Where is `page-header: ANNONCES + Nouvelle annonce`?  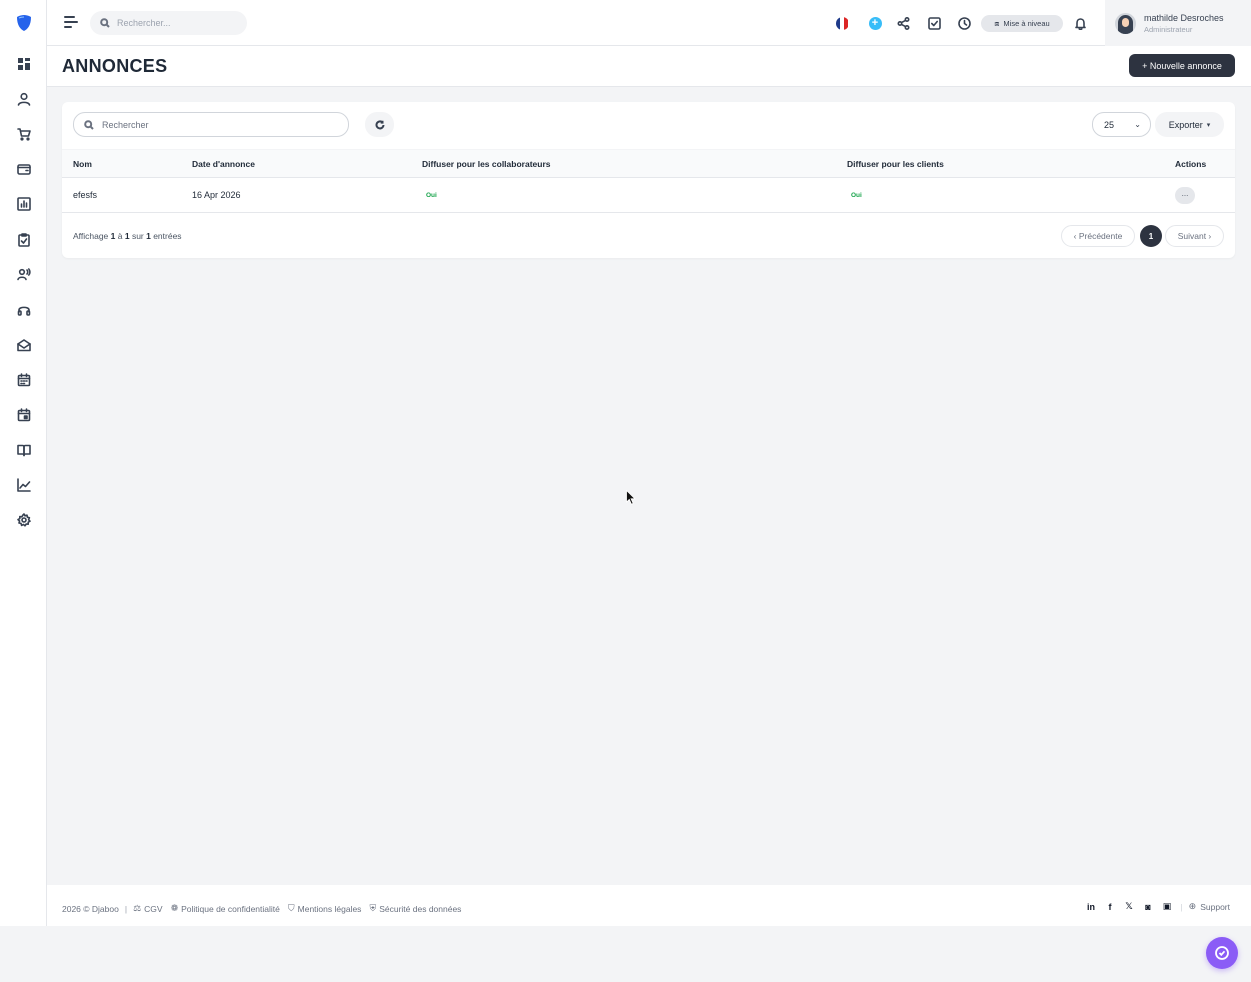
page-header: ANNONCES + Nouvelle annonce is located at coordinates (649, 66).